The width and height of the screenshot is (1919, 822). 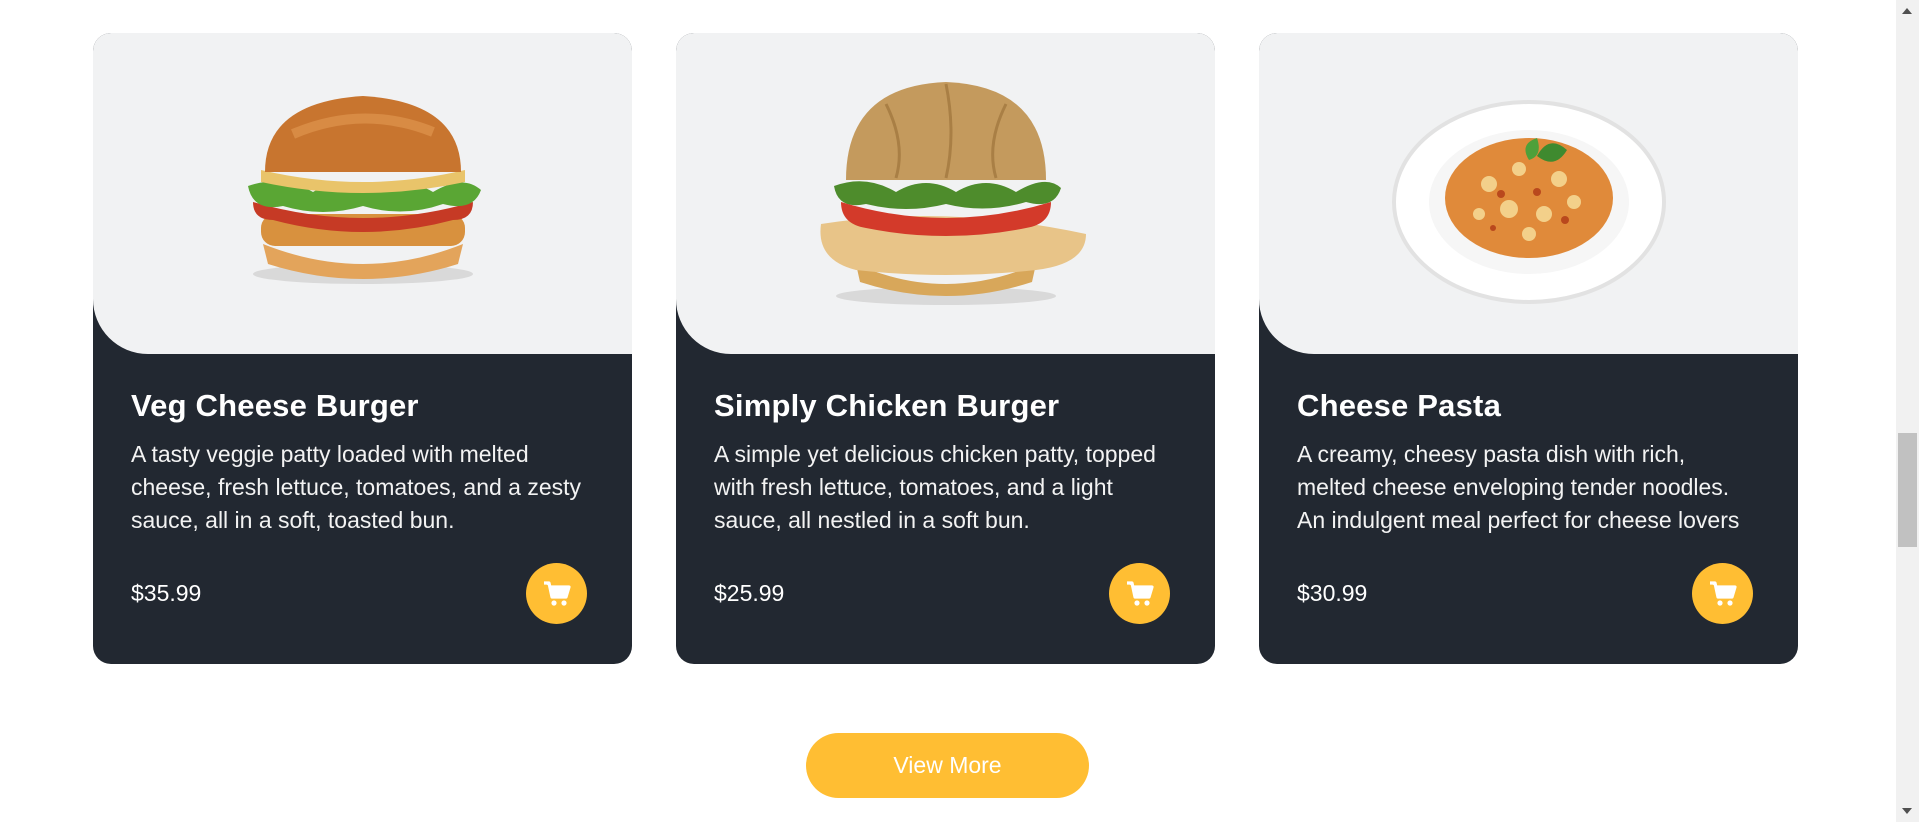 I want to click on burger-image, so click(x=364, y=189).